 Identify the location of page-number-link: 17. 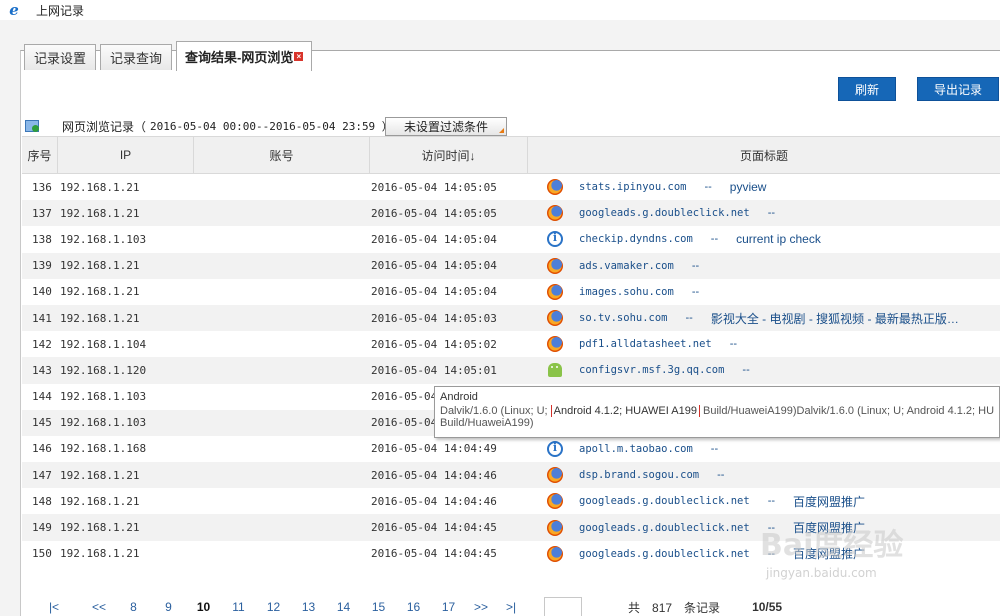
(448, 607).